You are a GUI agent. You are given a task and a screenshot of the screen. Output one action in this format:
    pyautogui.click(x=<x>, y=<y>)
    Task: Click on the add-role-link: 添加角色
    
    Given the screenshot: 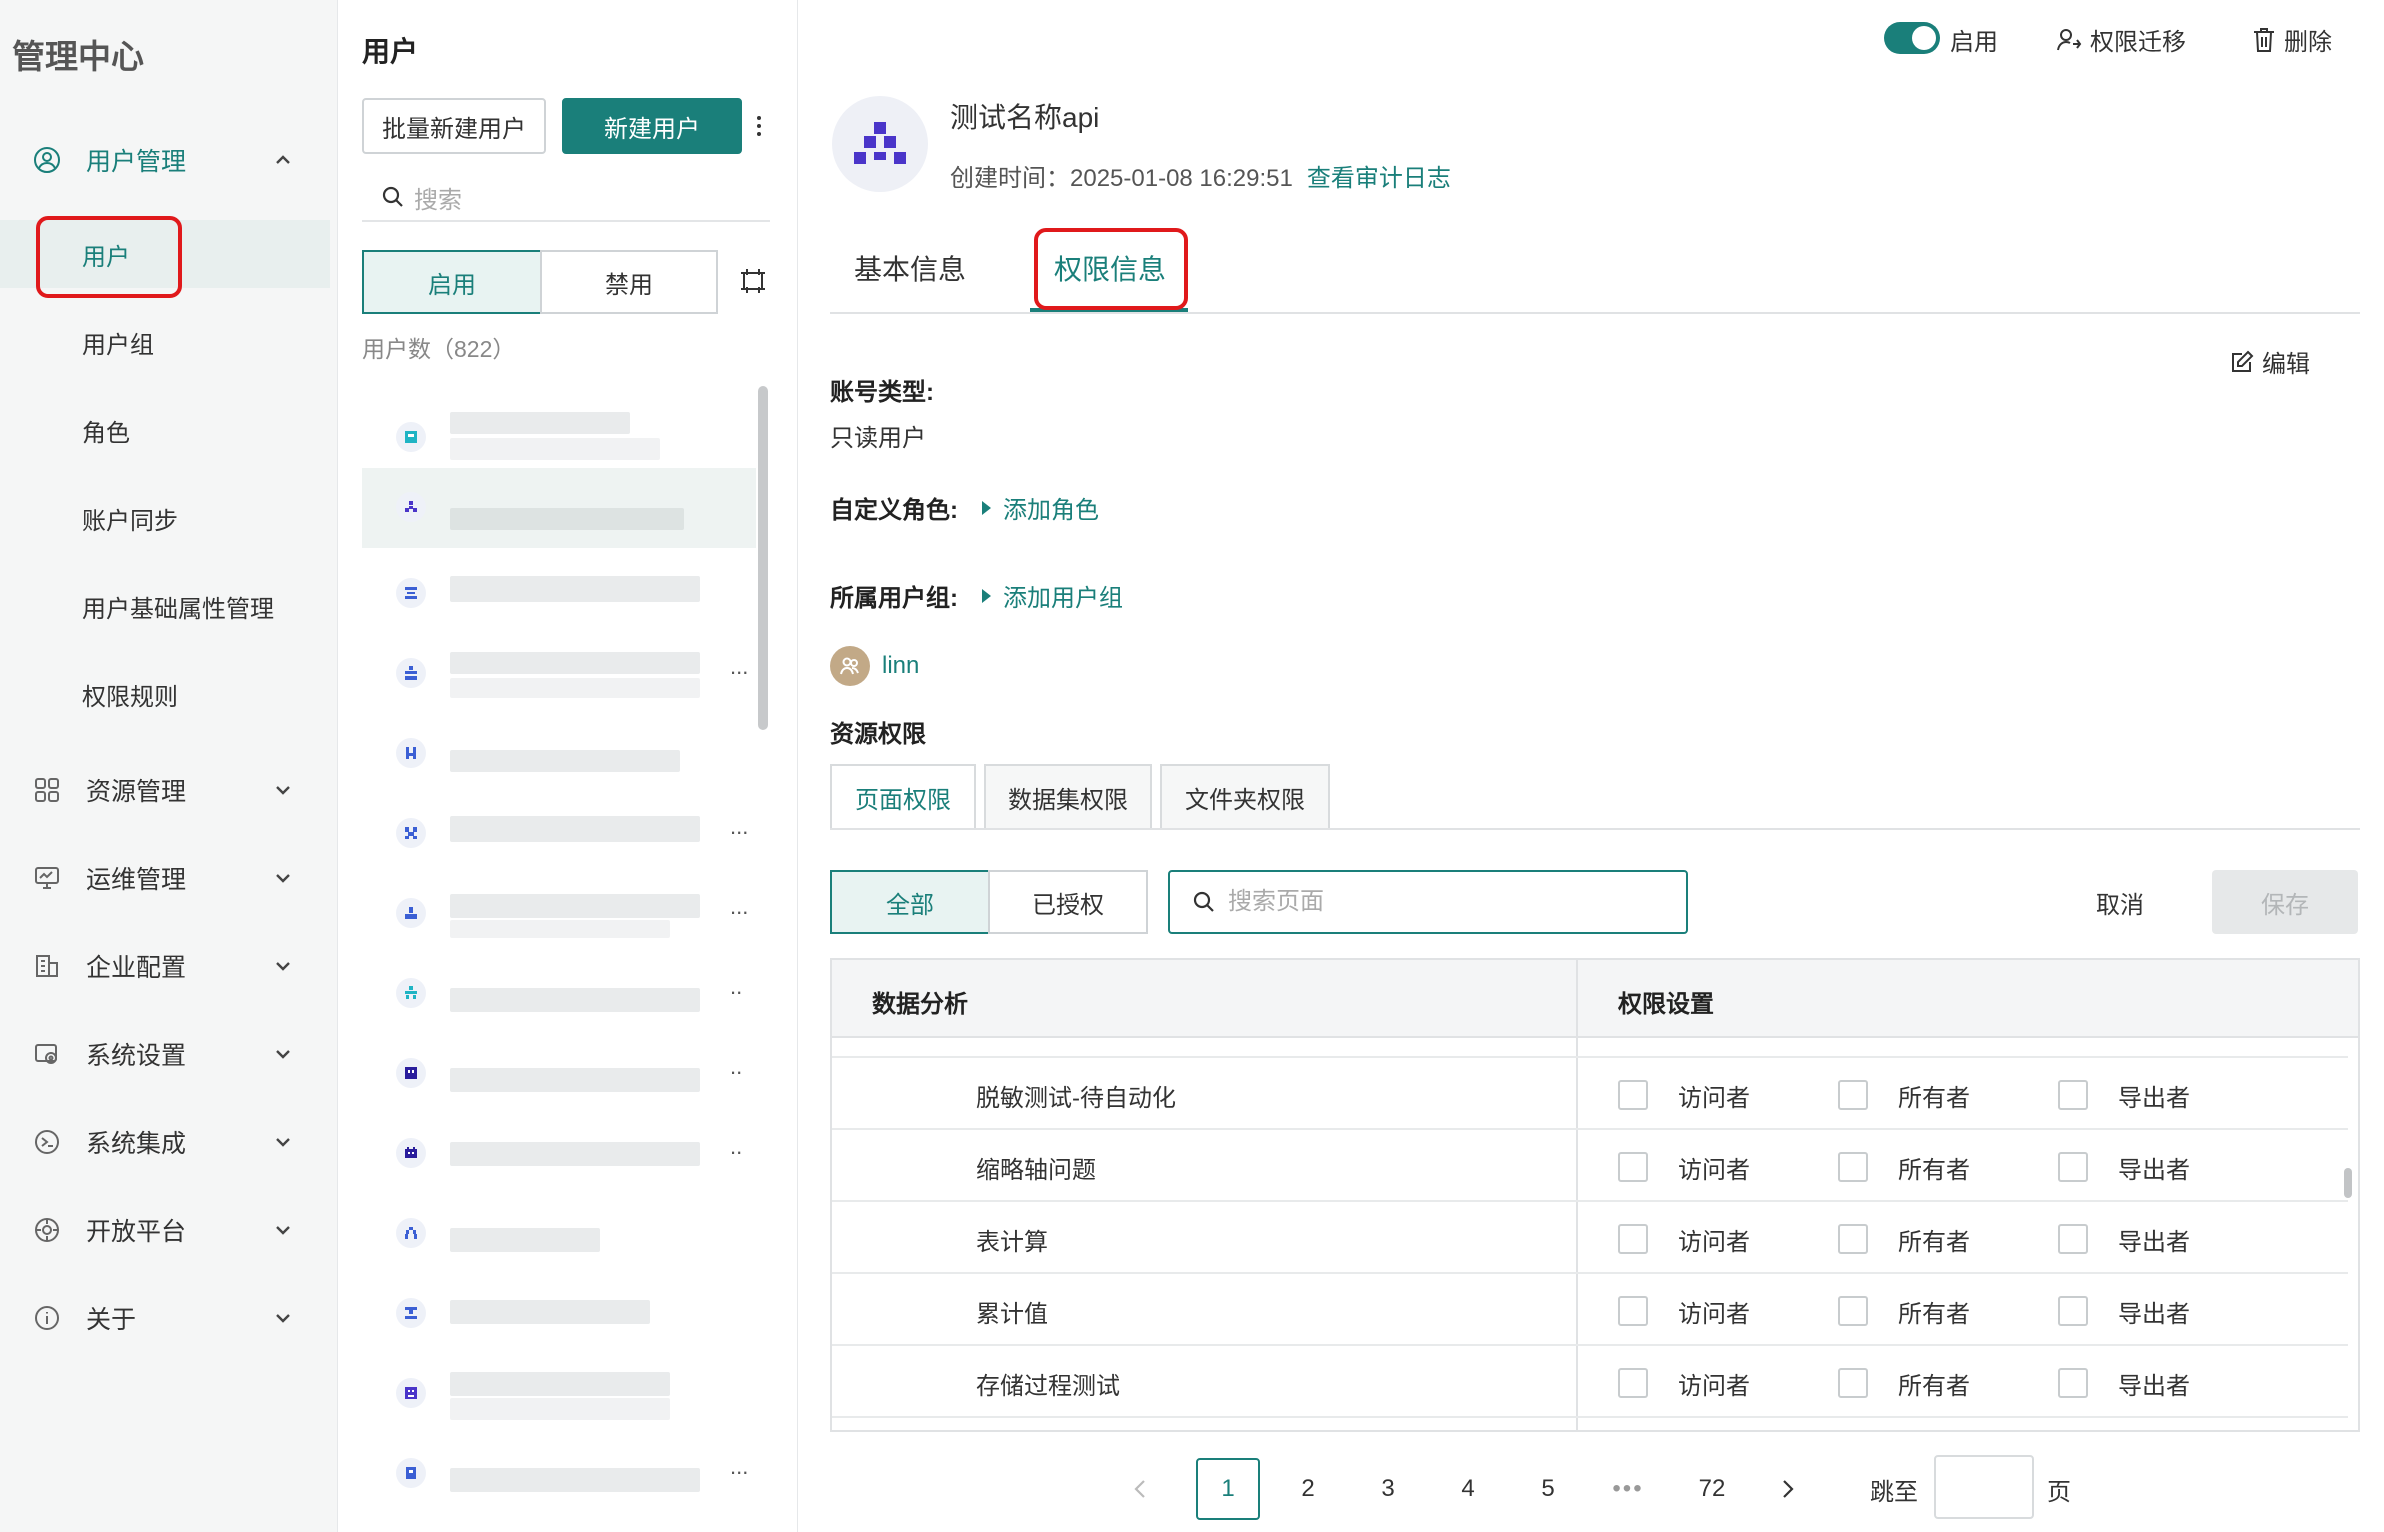 What is the action you would take?
    pyautogui.click(x=1040, y=507)
    